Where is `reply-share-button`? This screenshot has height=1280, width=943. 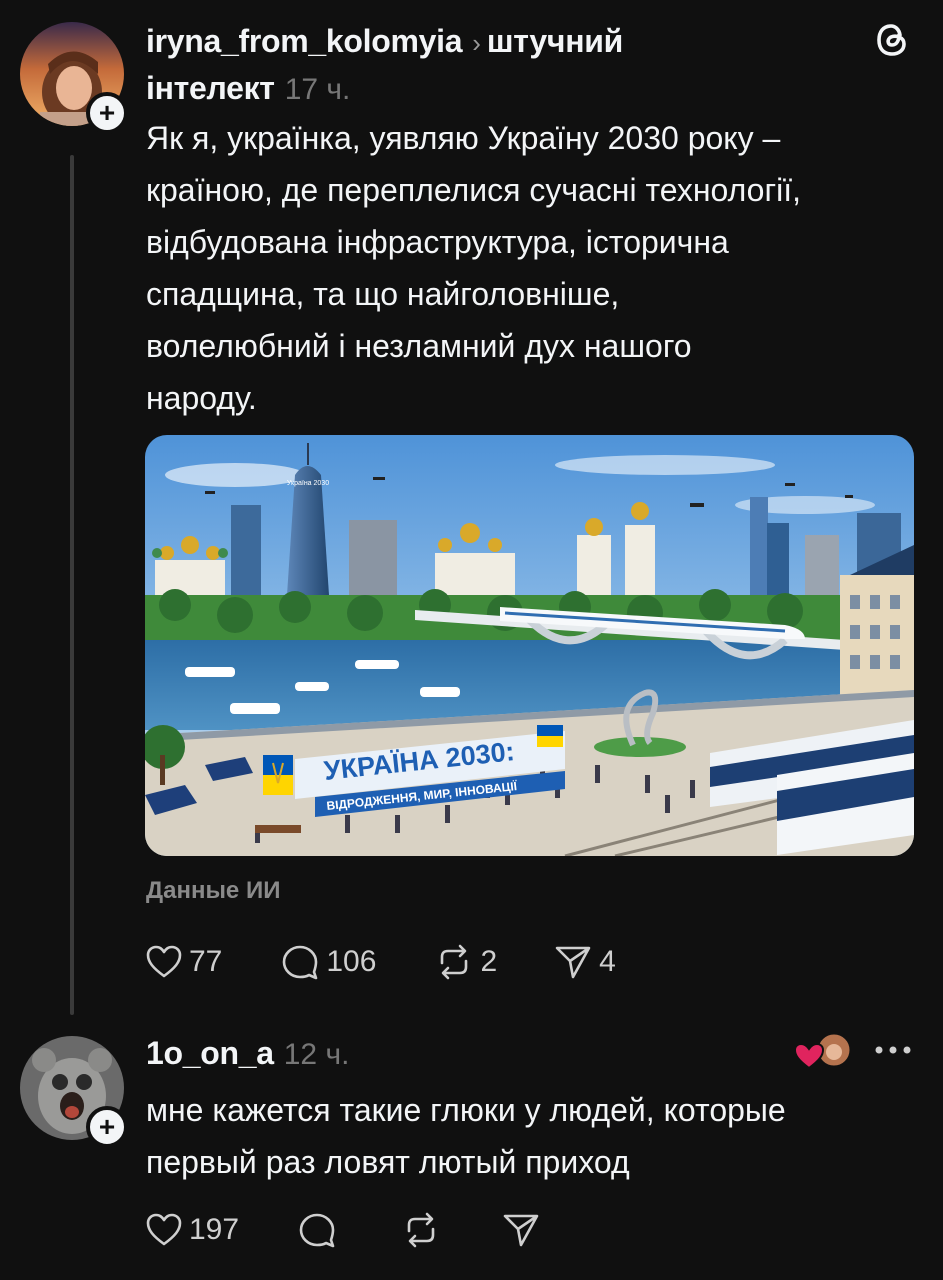
reply-share-button is located at coordinates (521, 1230).